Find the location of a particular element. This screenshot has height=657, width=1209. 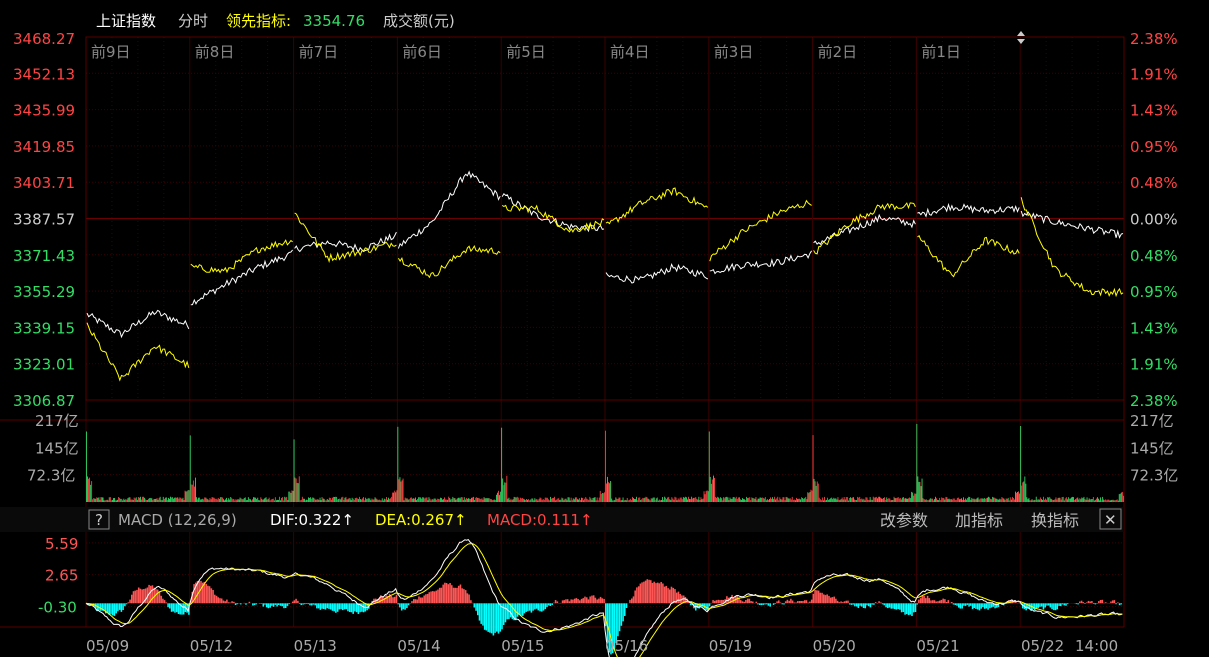

switch-indicator-button: 换指标 is located at coordinates (1055, 520).